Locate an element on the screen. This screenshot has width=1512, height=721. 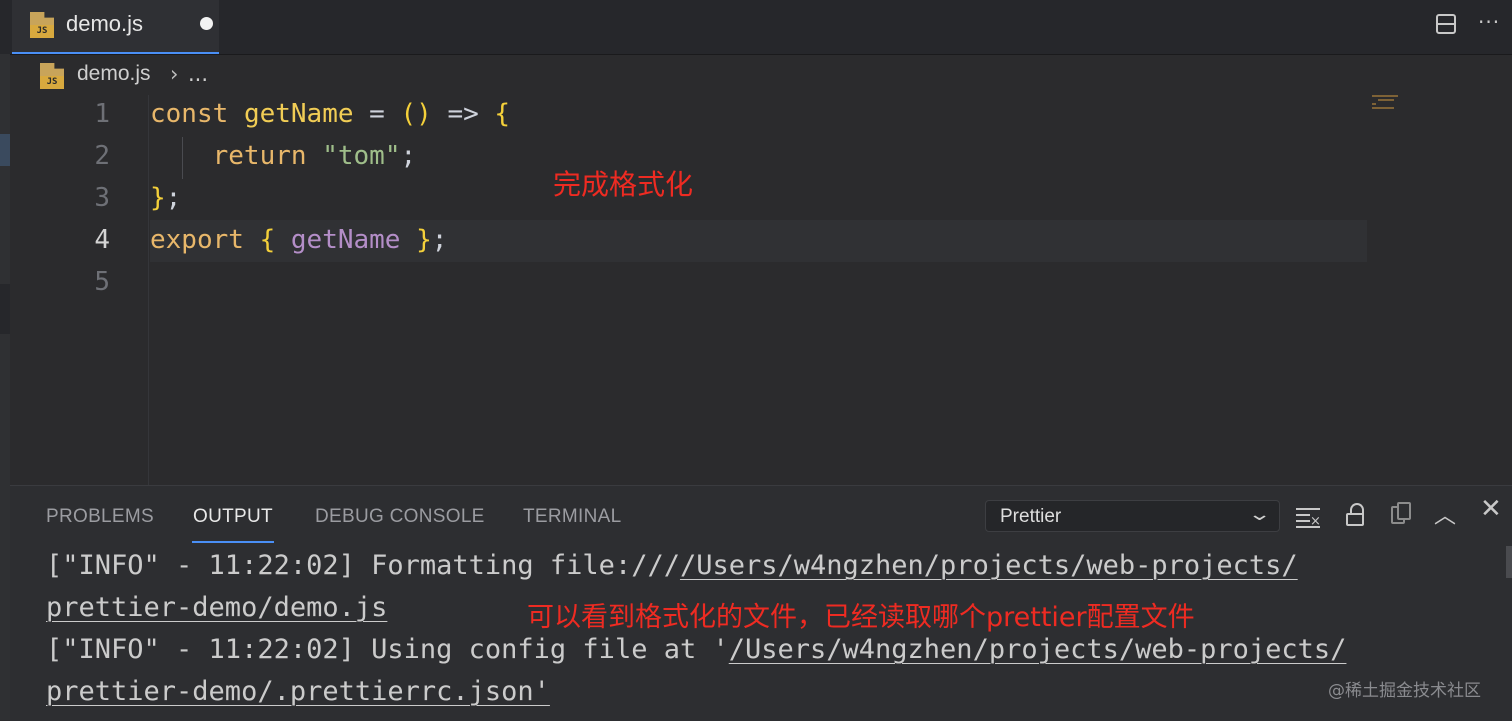
code-line-1: const getName = () => { is located at coordinates (330, 114).